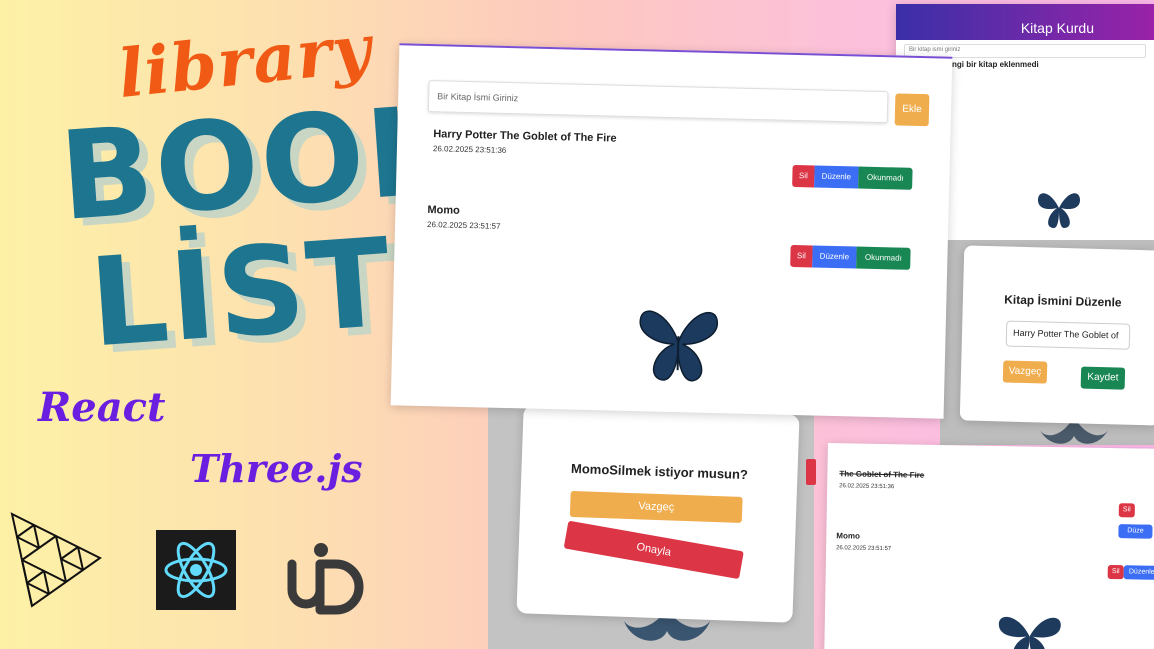 This screenshot has width=1154, height=649. I want to click on threejs-logo-icon, so click(56, 560).